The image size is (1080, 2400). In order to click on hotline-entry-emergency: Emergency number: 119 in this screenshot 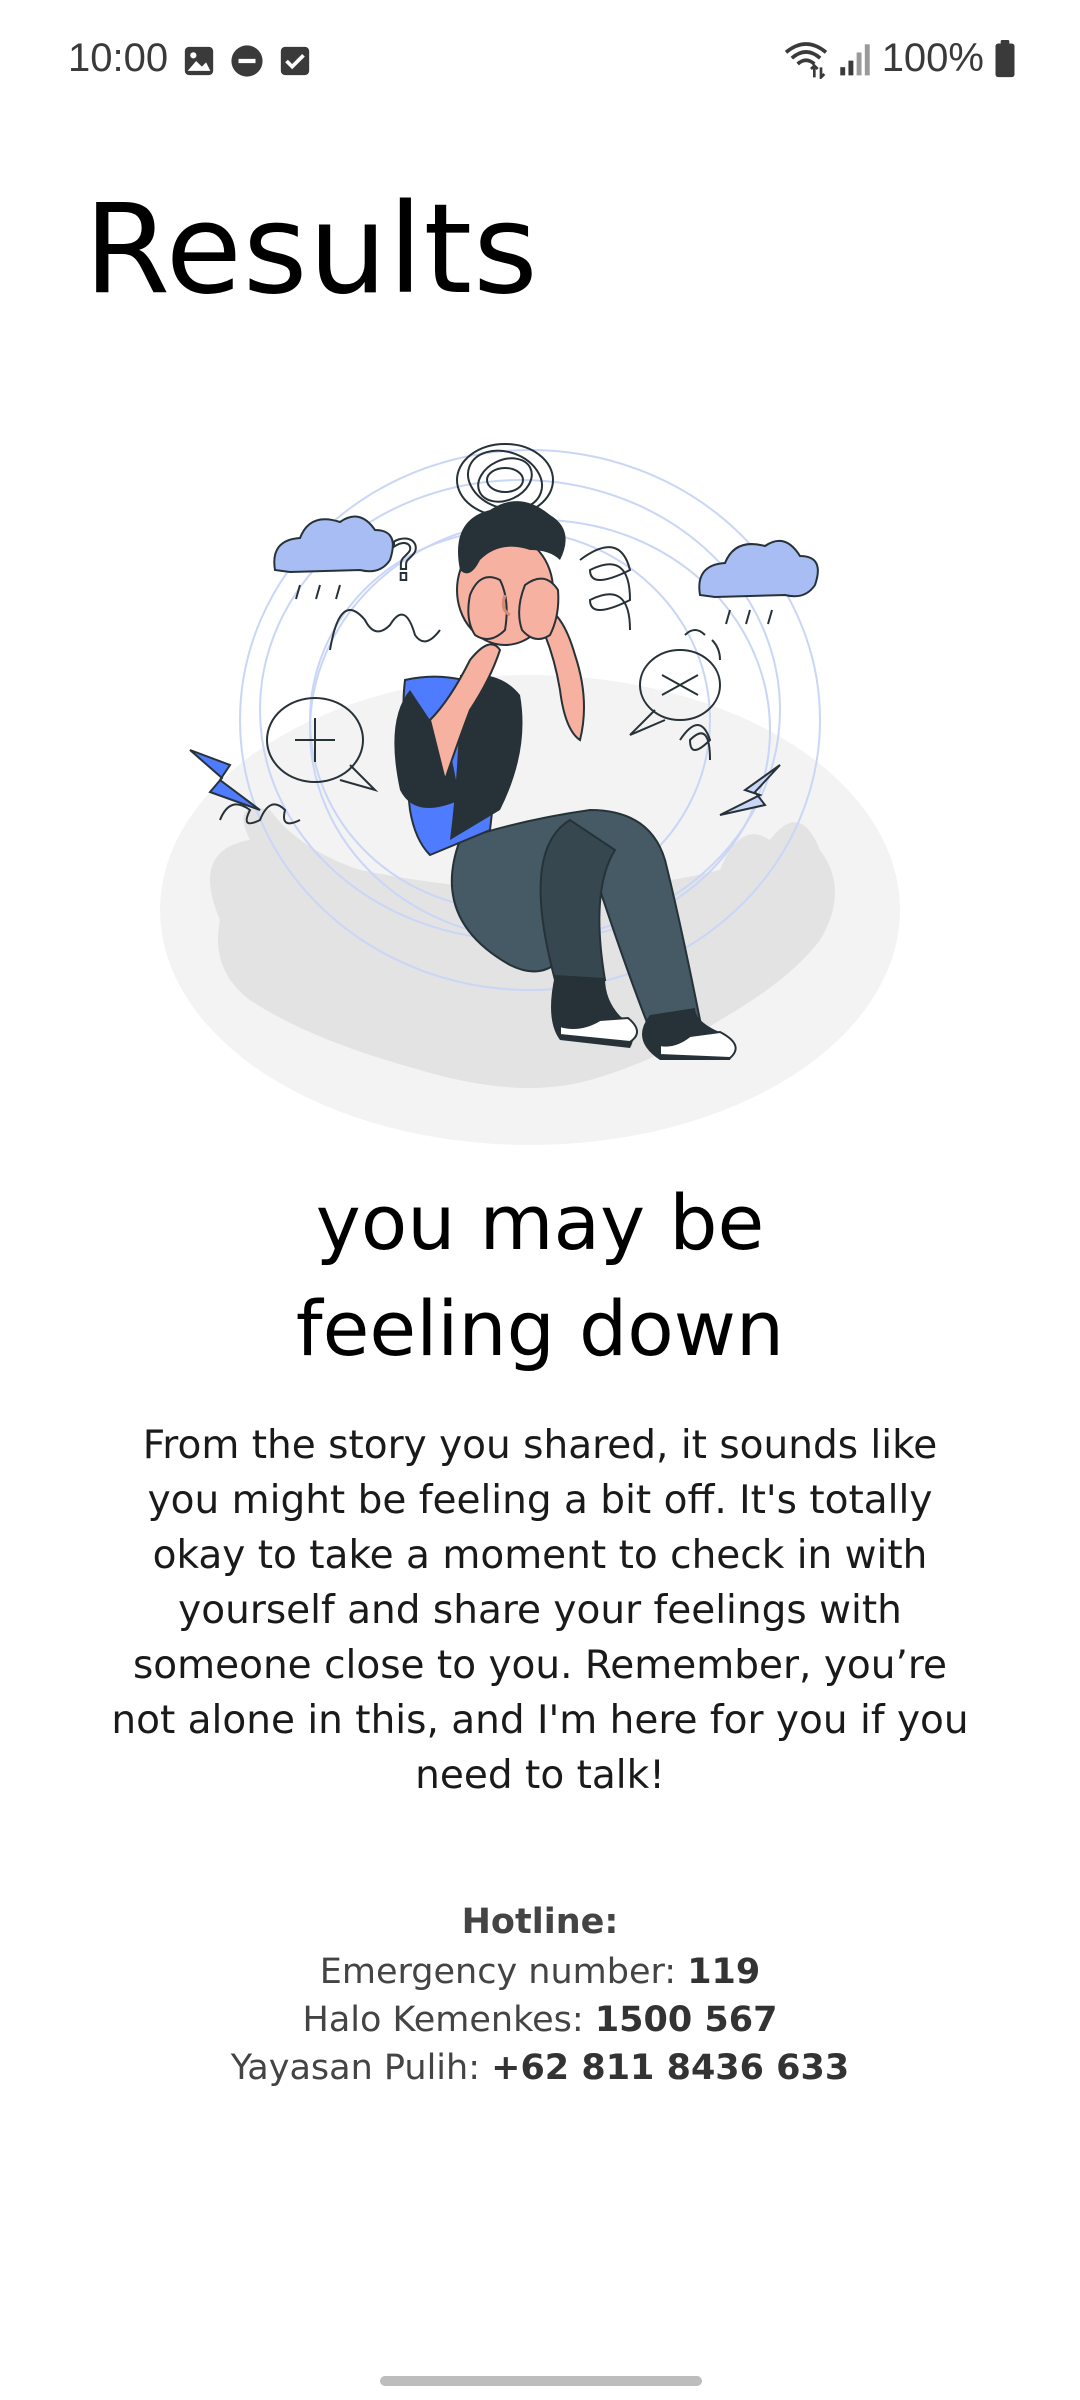, I will do `click(540, 1972)`.